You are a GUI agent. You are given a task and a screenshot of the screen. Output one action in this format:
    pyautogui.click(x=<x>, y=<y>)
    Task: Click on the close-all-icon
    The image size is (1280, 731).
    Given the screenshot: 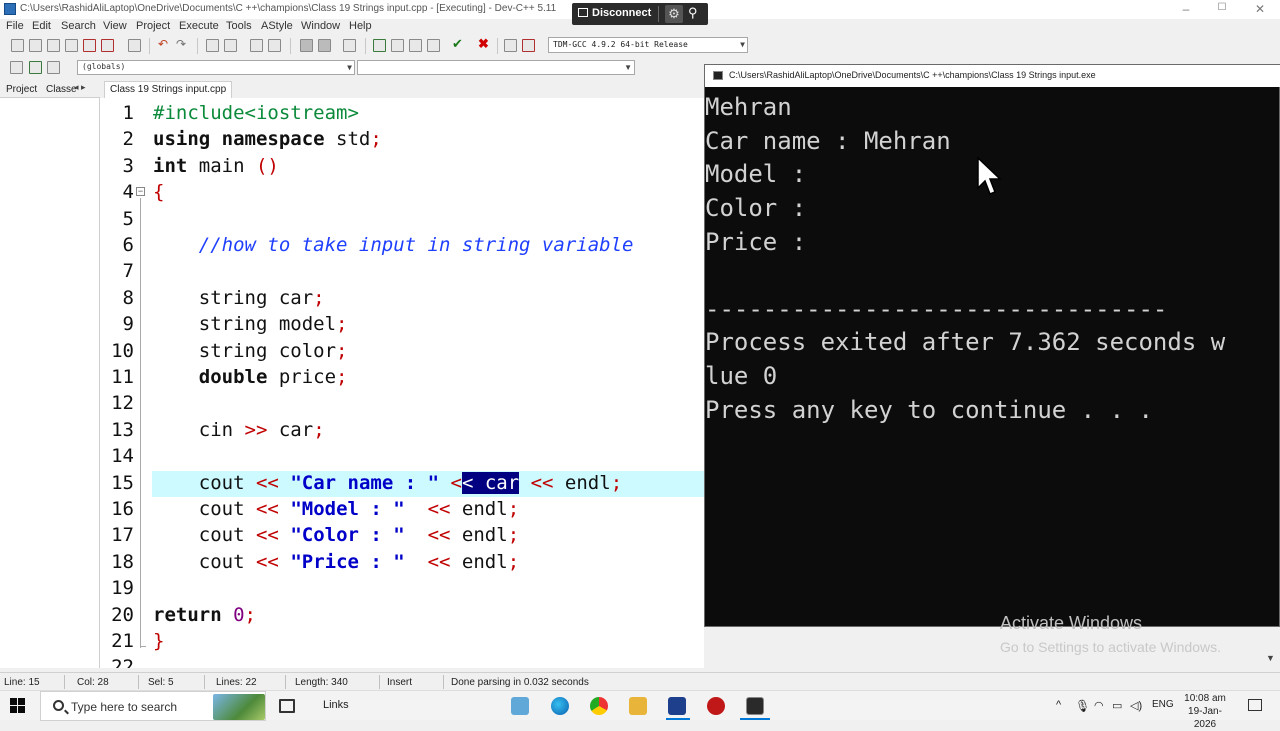 What is the action you would take?
    pyautogui.click(x=107, y=45)
    